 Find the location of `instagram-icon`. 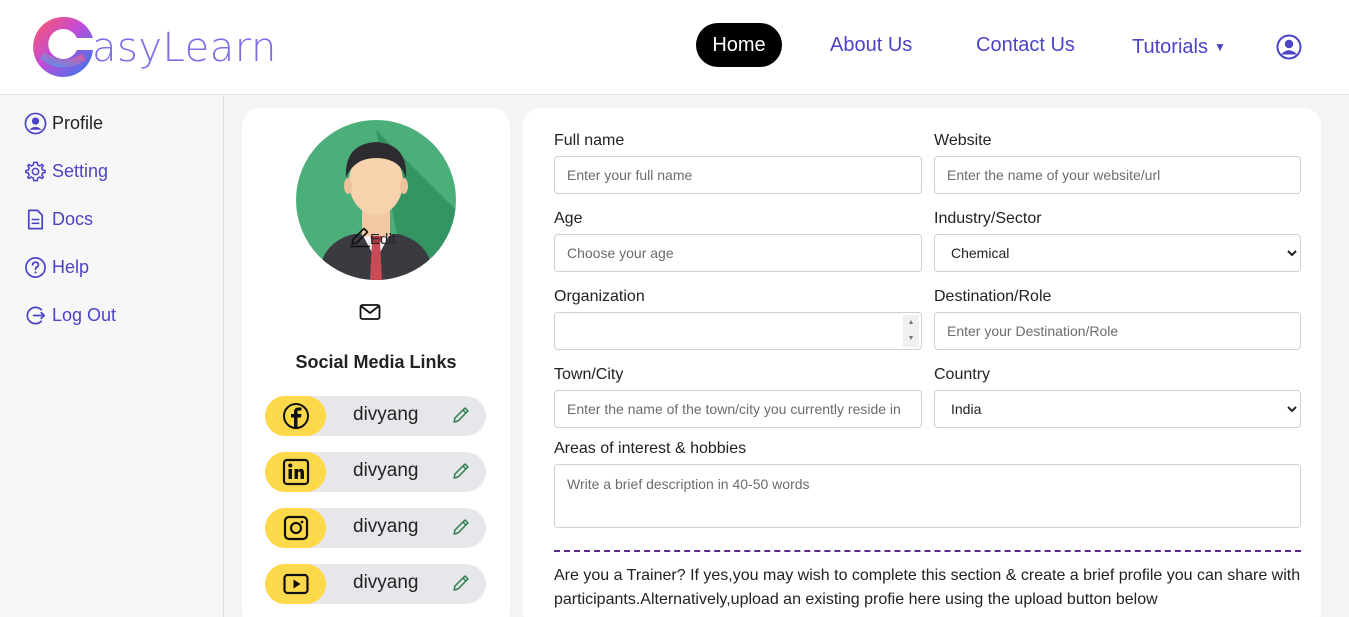

instagram-icon is located at coordinates (295, 528).